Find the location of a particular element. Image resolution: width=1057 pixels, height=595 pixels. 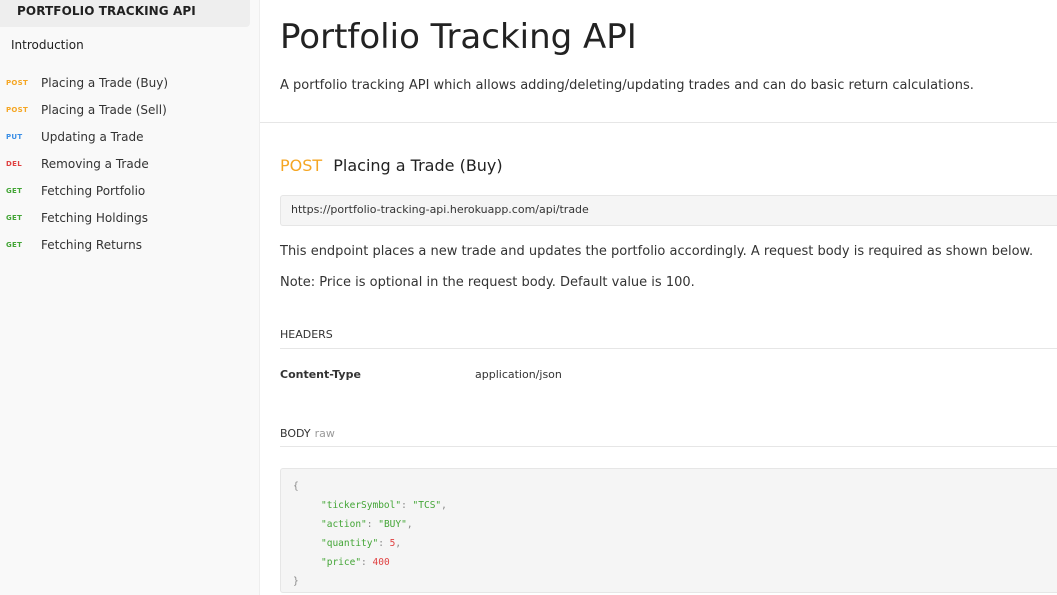

sidebar-item-updating-trade: PUT Updating a Trade is located at coordinates (129, 136).